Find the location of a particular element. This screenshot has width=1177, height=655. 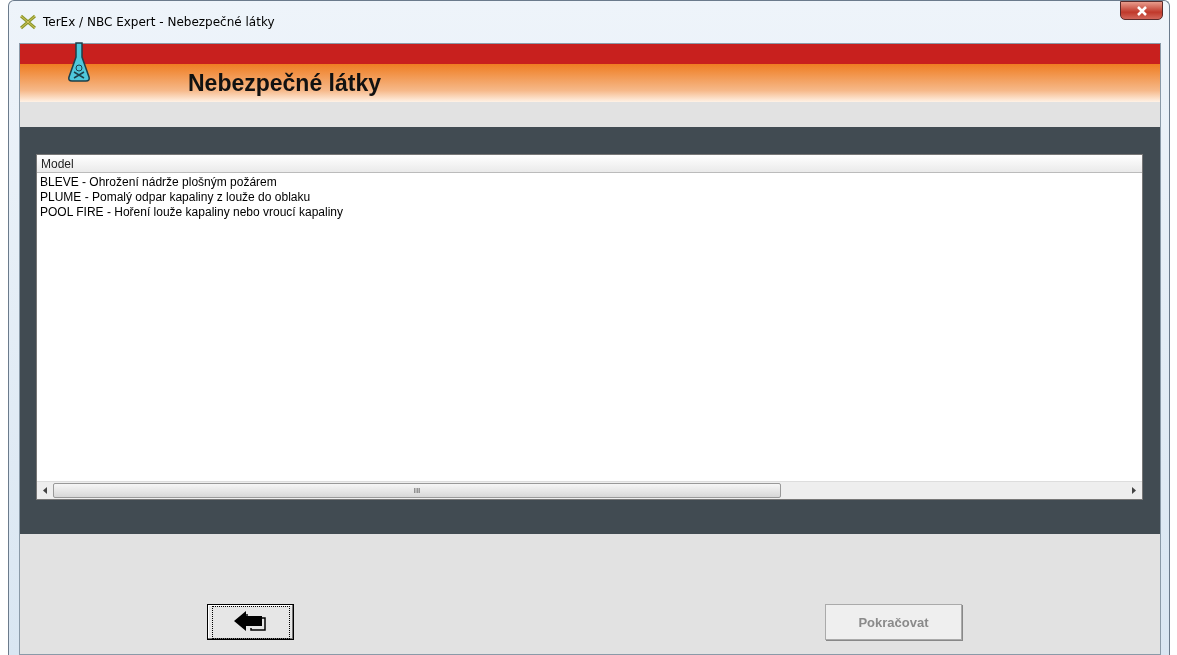

list-row: POOL FIRE - Hoření louže kapaliny nebo vroucí kapaliny is located at coordinates (589, 212).